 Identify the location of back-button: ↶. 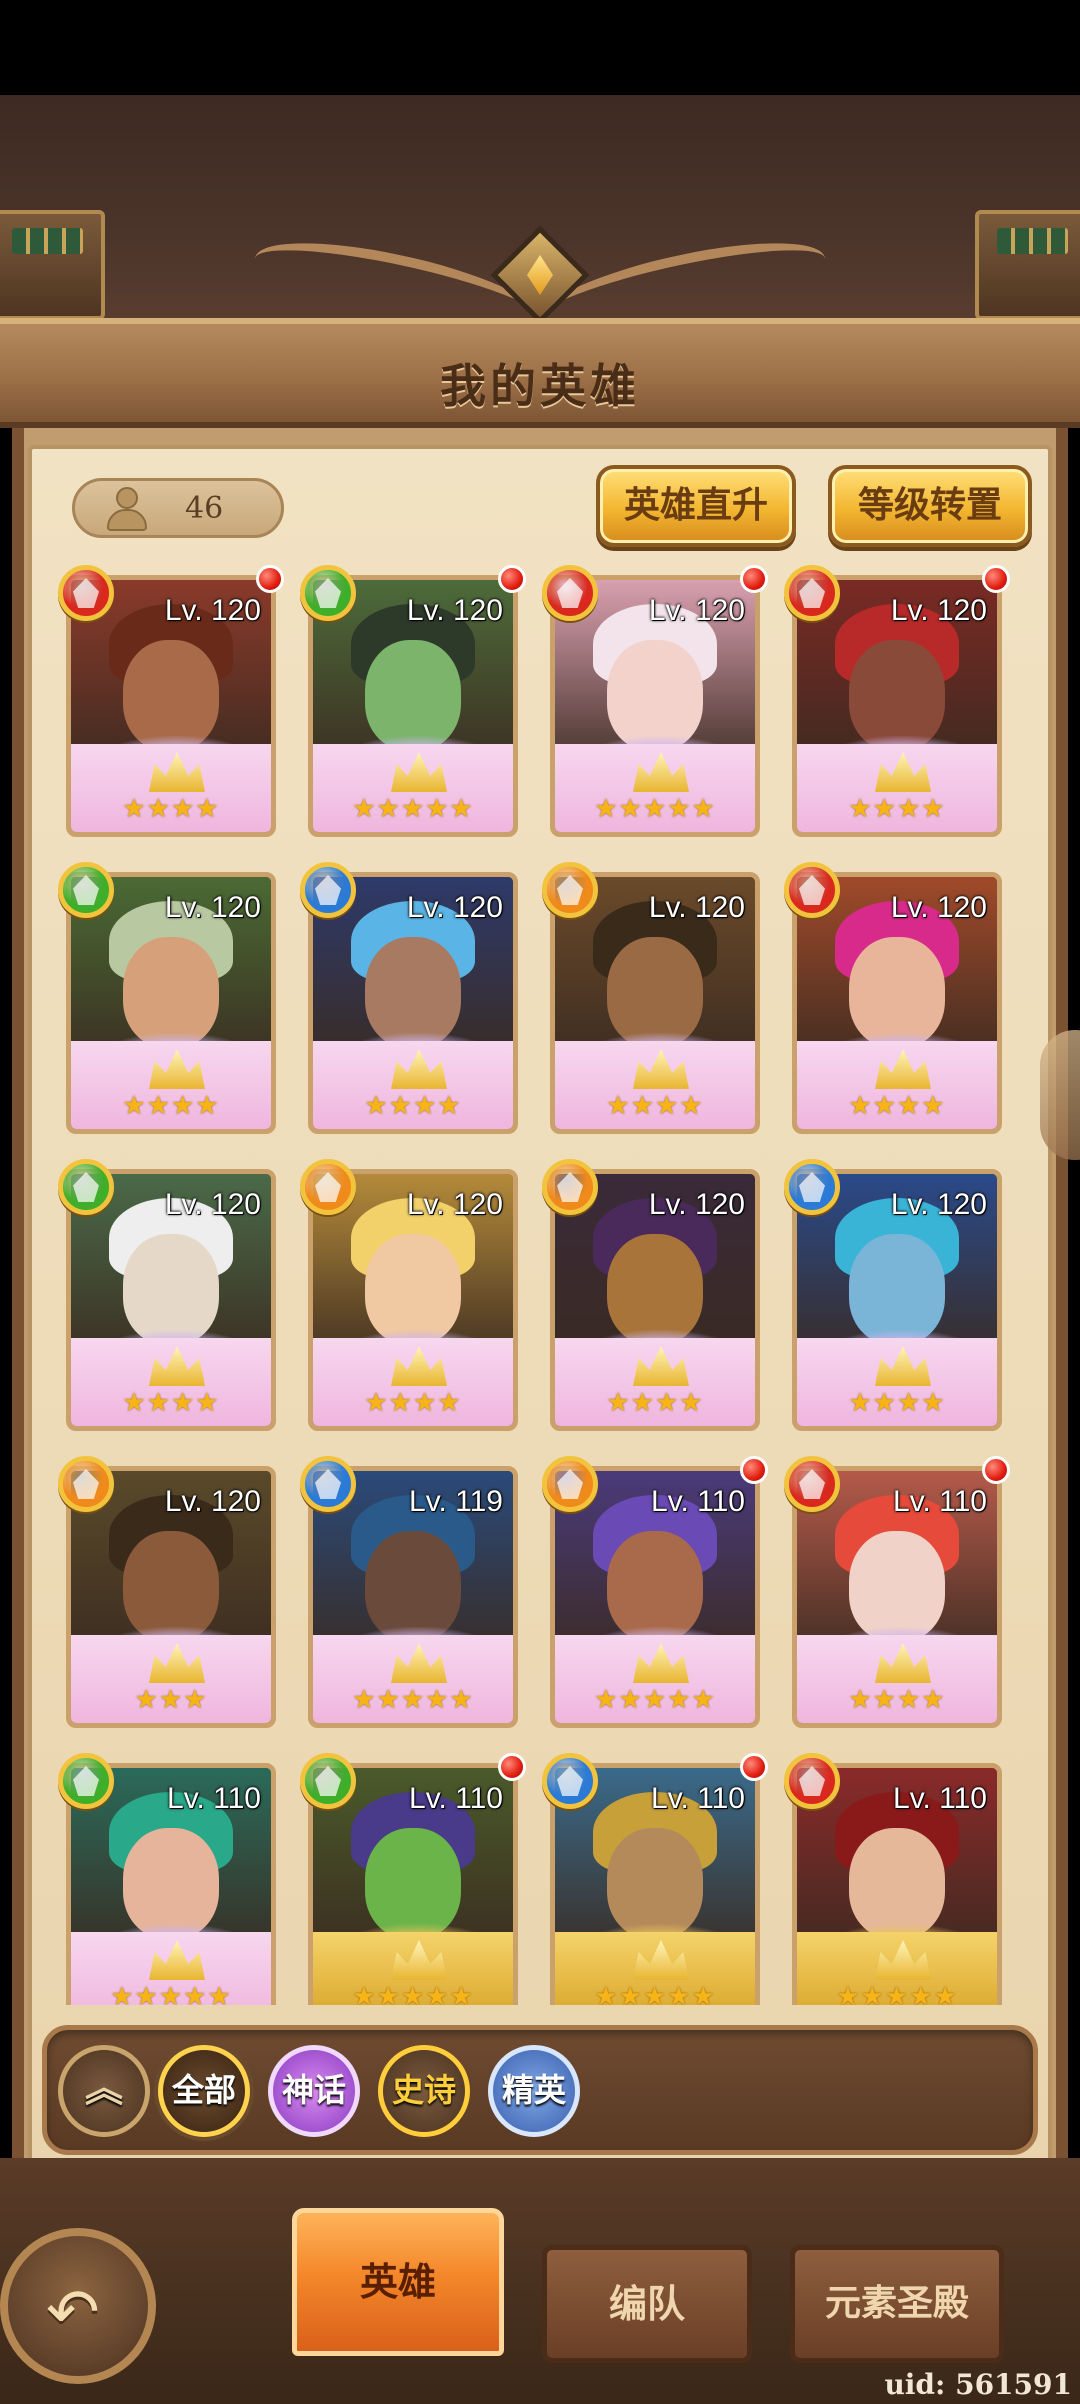
(78, 2306).